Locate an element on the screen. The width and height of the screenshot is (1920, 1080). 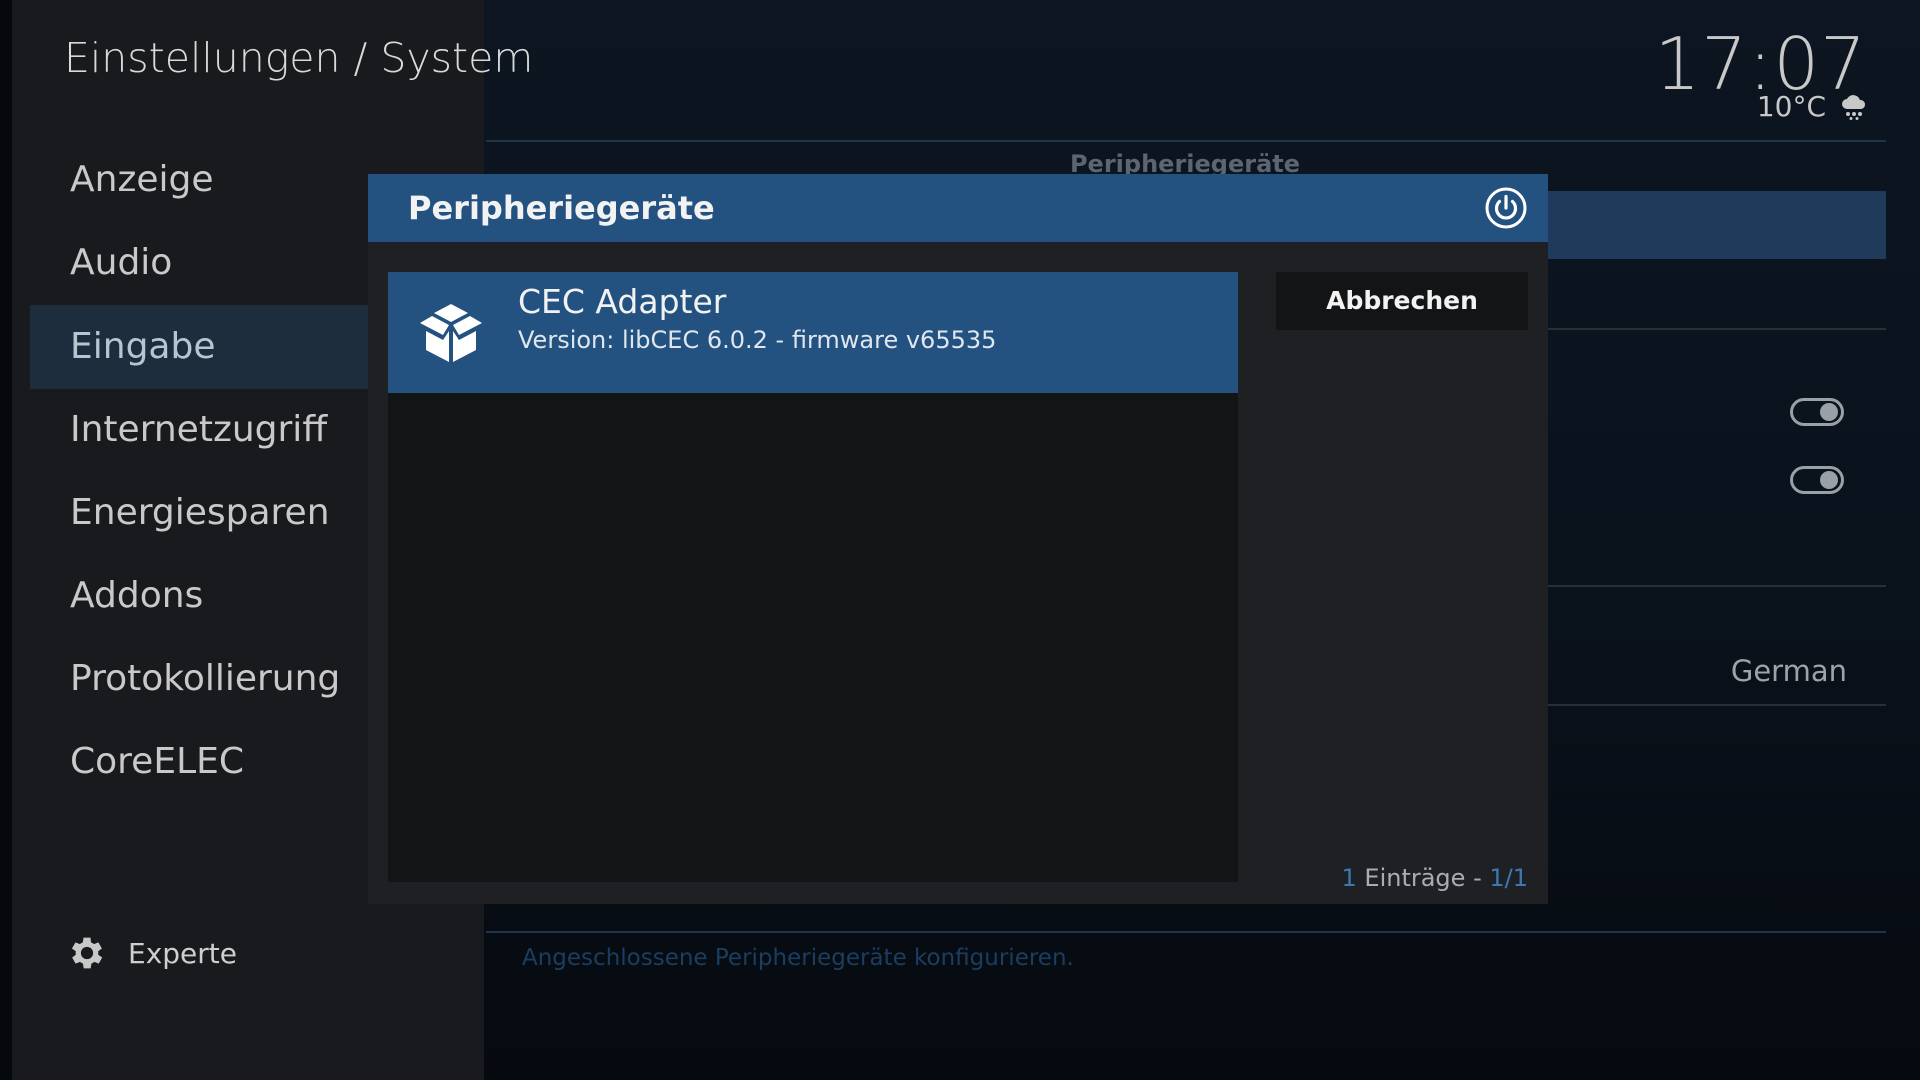
settings-level-button: Experte is located at coordinates (151, 953).